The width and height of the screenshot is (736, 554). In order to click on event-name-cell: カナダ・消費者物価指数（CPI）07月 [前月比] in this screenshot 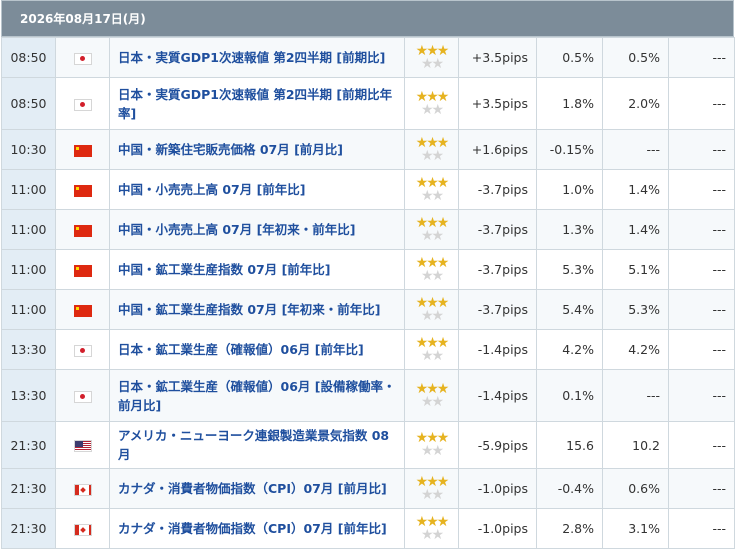, I will do `click(257, 488)`.